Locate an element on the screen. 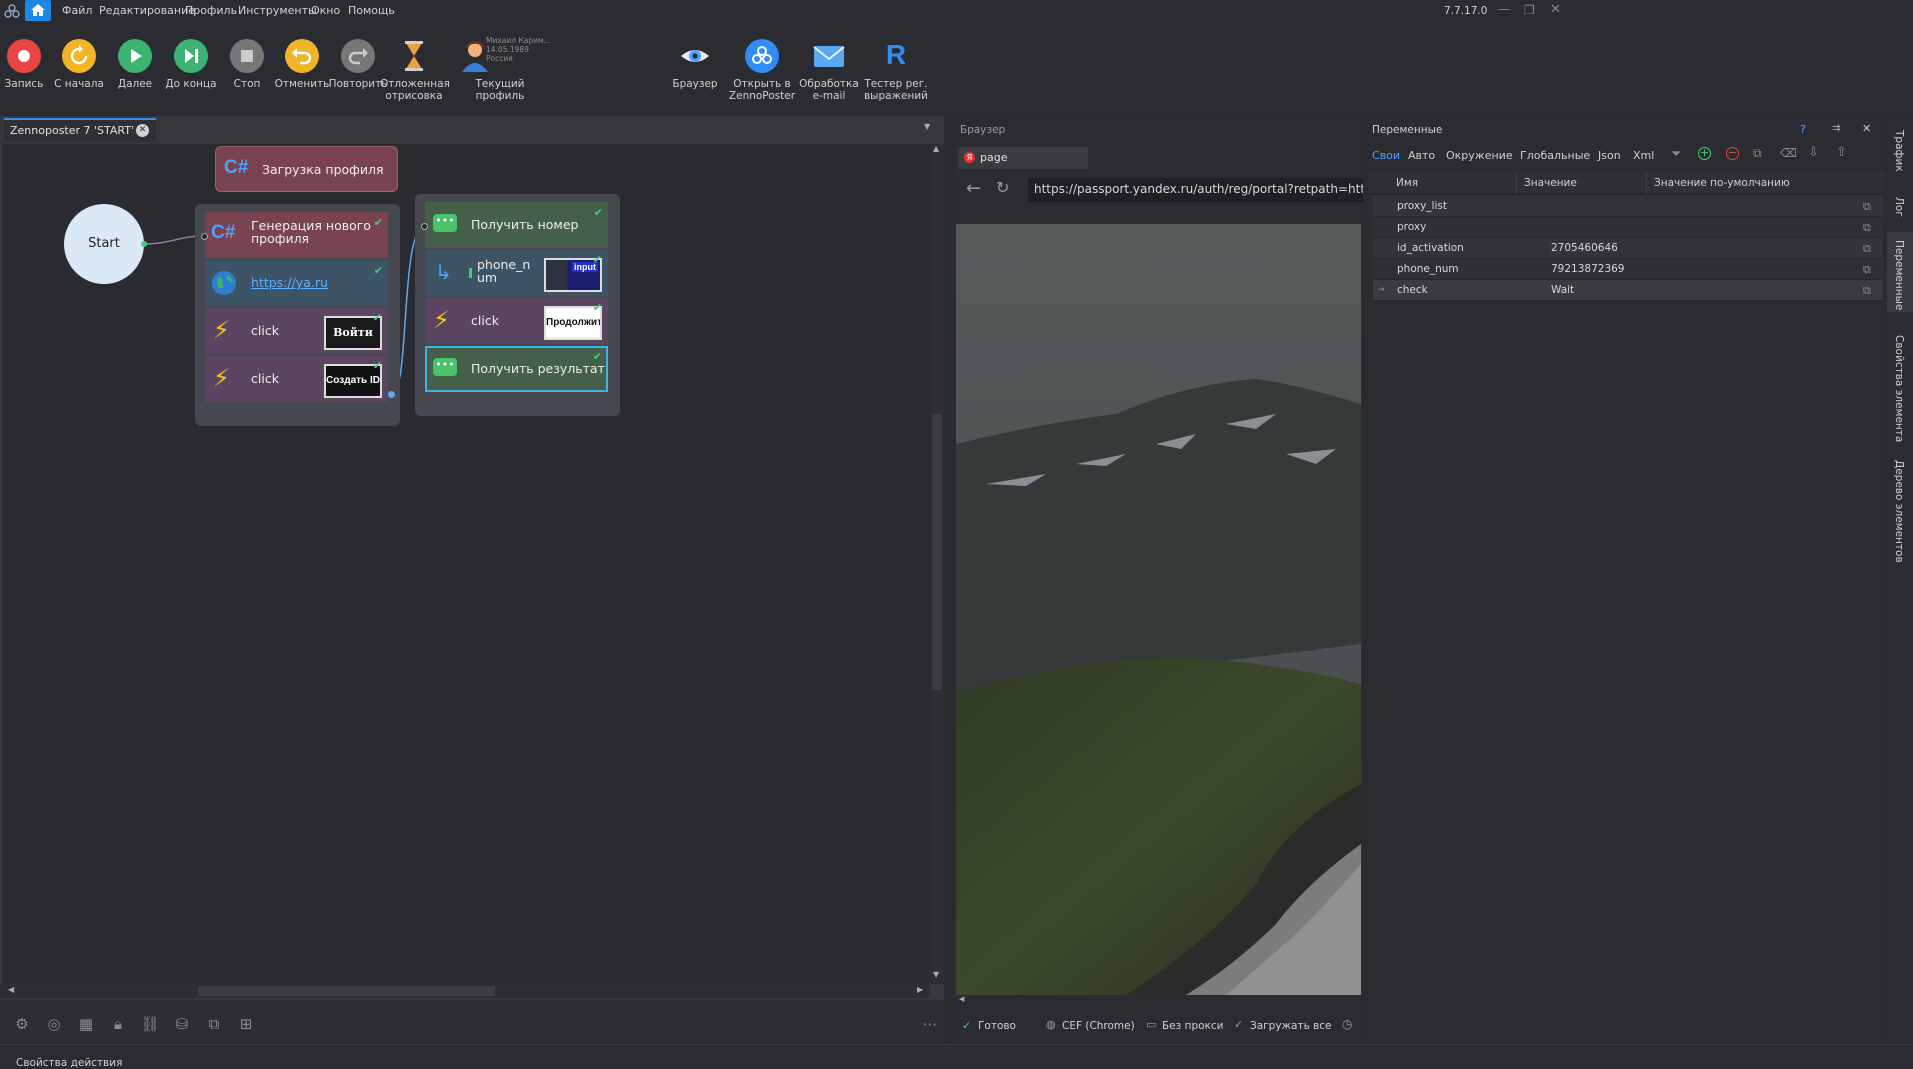 The height and width of the screenshot is (1069, 1913). browser-proxy-status: Без прокси is located at coordinates (1192, 1026).